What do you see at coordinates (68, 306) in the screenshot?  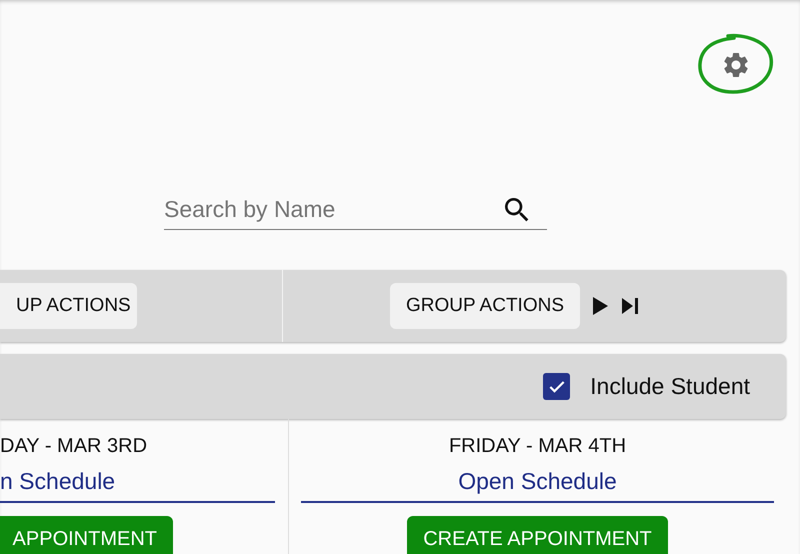 I see `group-actions-button: UP ACTIONS` at bounding box center [68, 306].